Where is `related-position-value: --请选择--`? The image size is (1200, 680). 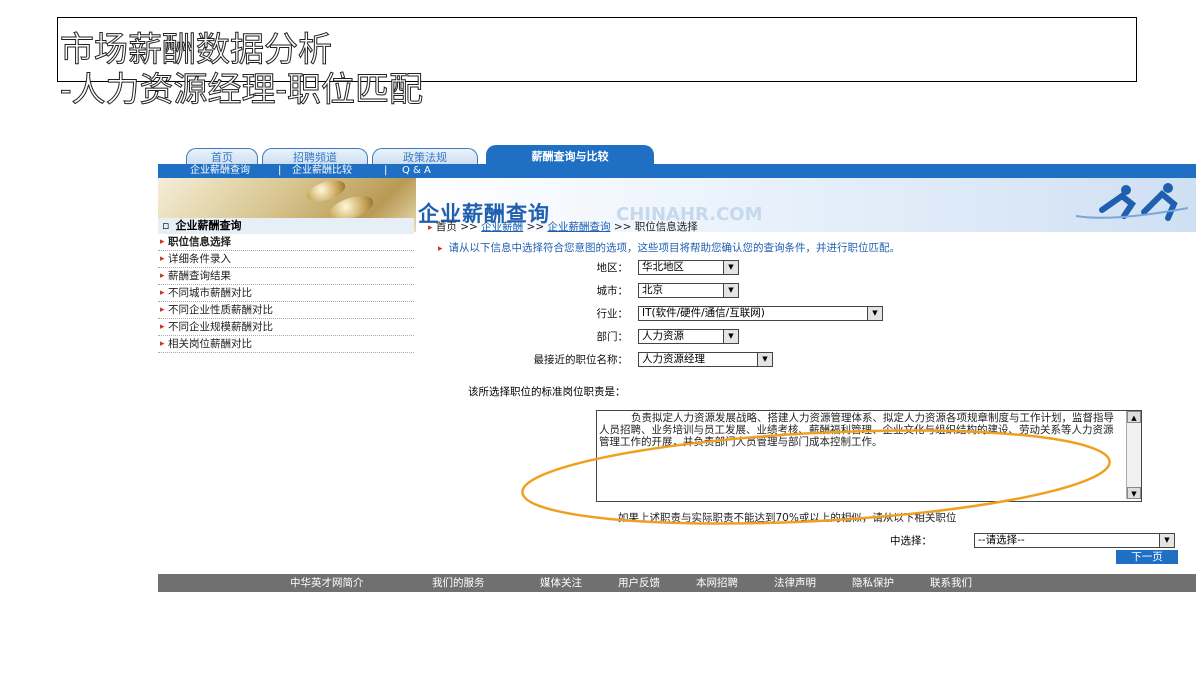 related-position-value: --请选择-- is located at coordinates (1001, 540).